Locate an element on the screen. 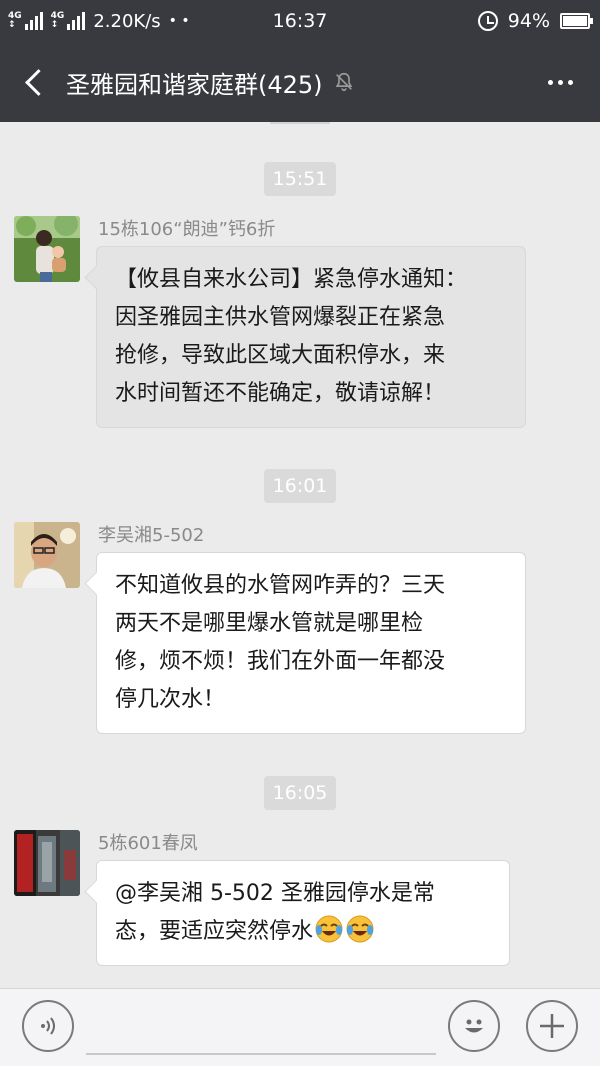  message-bubble: @李吴湘 5-502 圣雅园停水是常 态，要适应突然停水 is located at coordinates (303, 913).